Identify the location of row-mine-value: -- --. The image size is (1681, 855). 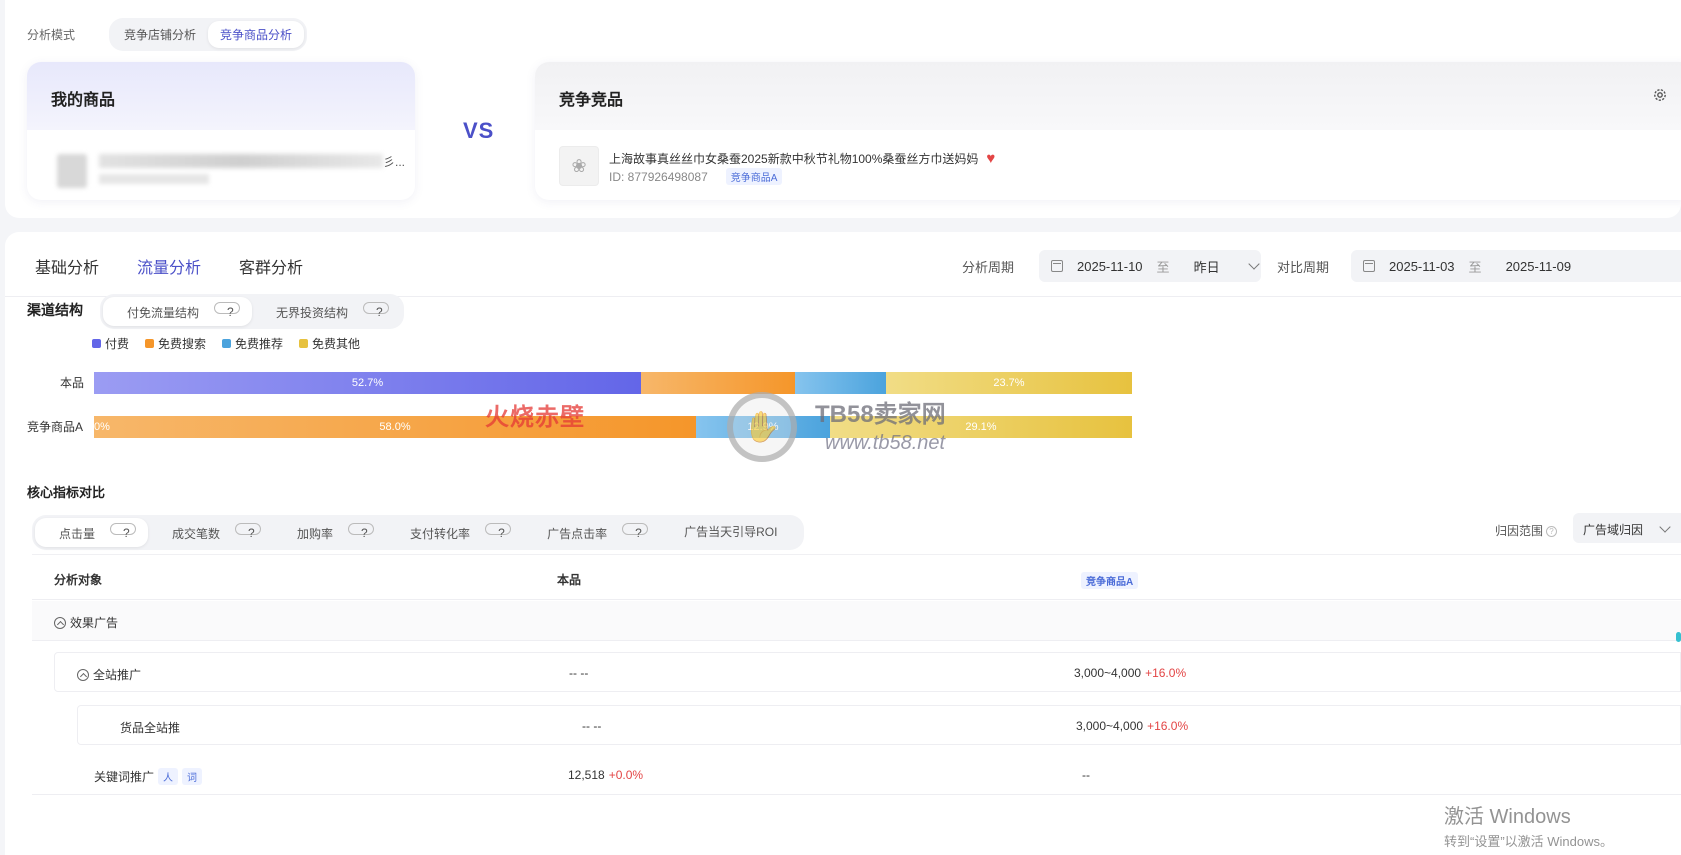
(592, 726).